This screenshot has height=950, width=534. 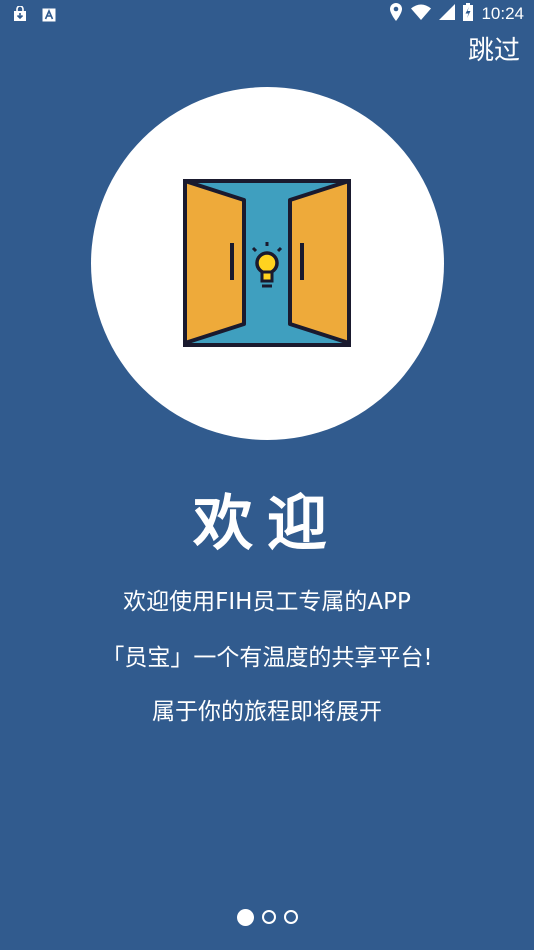 I want to click on wifi-icon, so click(x=421, y=14).